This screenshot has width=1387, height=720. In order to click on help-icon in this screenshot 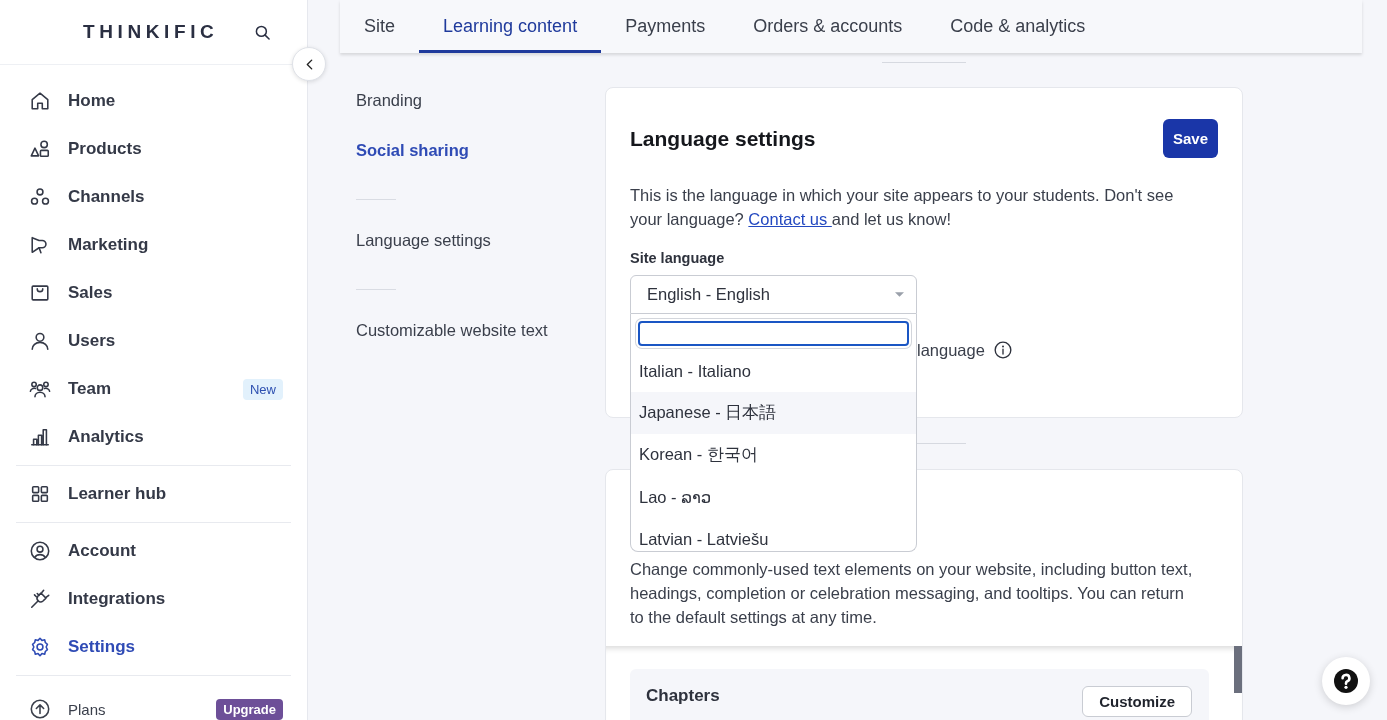, I will do `click(1346, 681)`.